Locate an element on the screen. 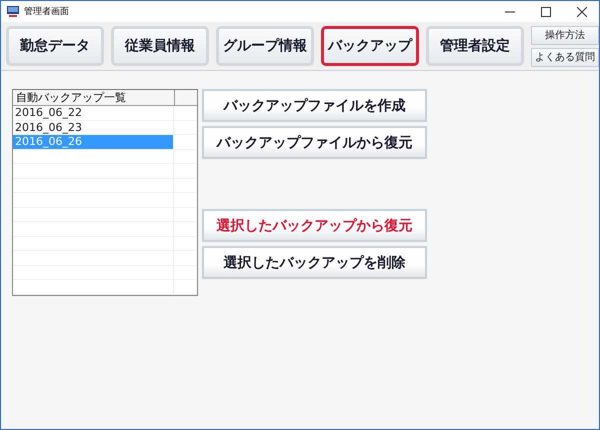 The image size is (600, 430). action-button: バックアップファイルから復元 is located at coordinates (314, 142).